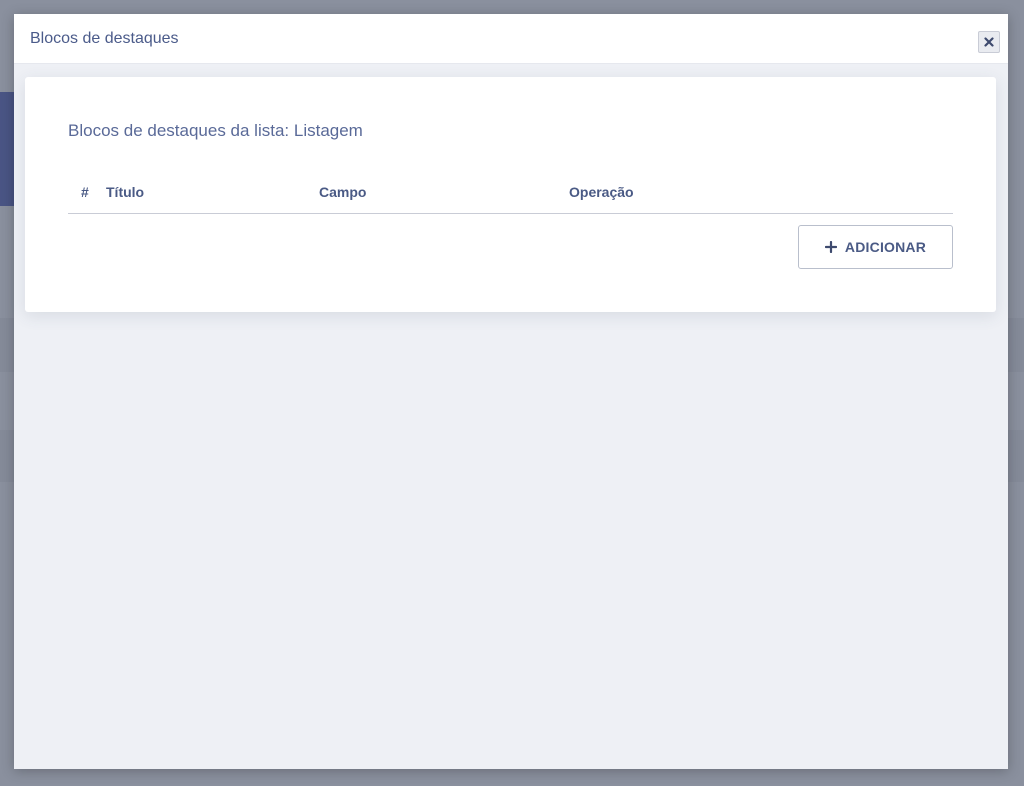 This screenshot has width=1024, height=786. What do you see at coordinates (215, 130) in the screenshot?
I see `card-heading: Blocos de destaques da lista: Listagem` at bounding box center [215, 130].